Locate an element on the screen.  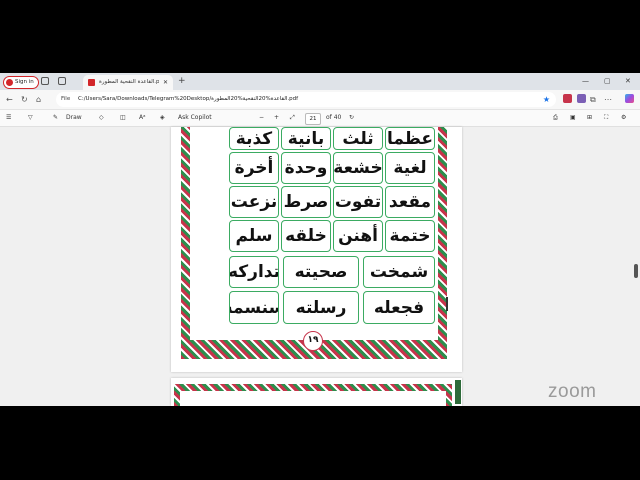
page-number-input: 21 is located at coordinates (313, 119).